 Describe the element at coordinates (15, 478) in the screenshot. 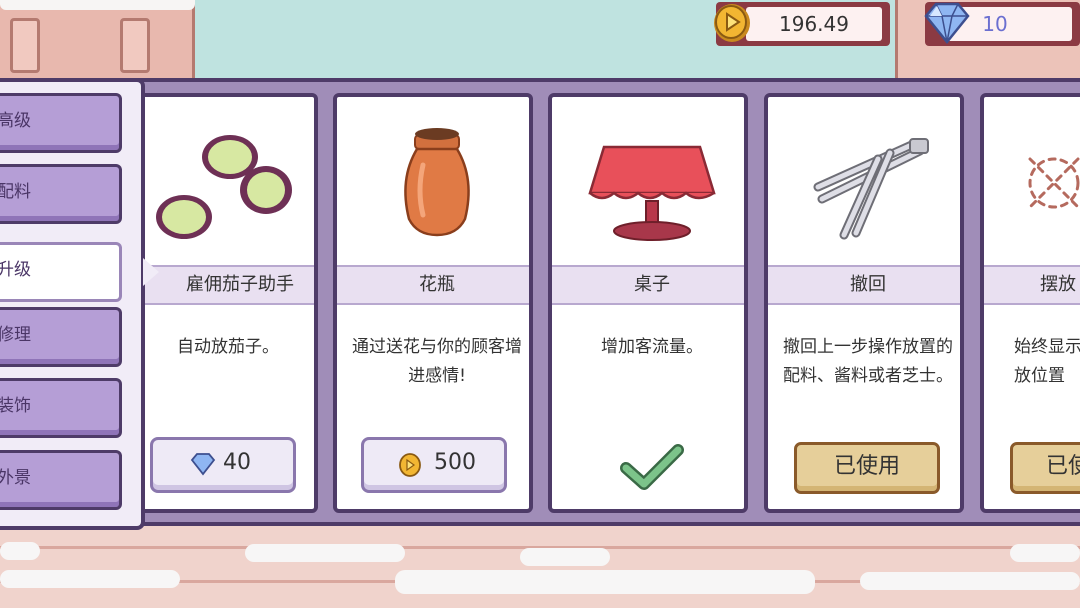

I see `sidebar-item-label: 外景` at that location.